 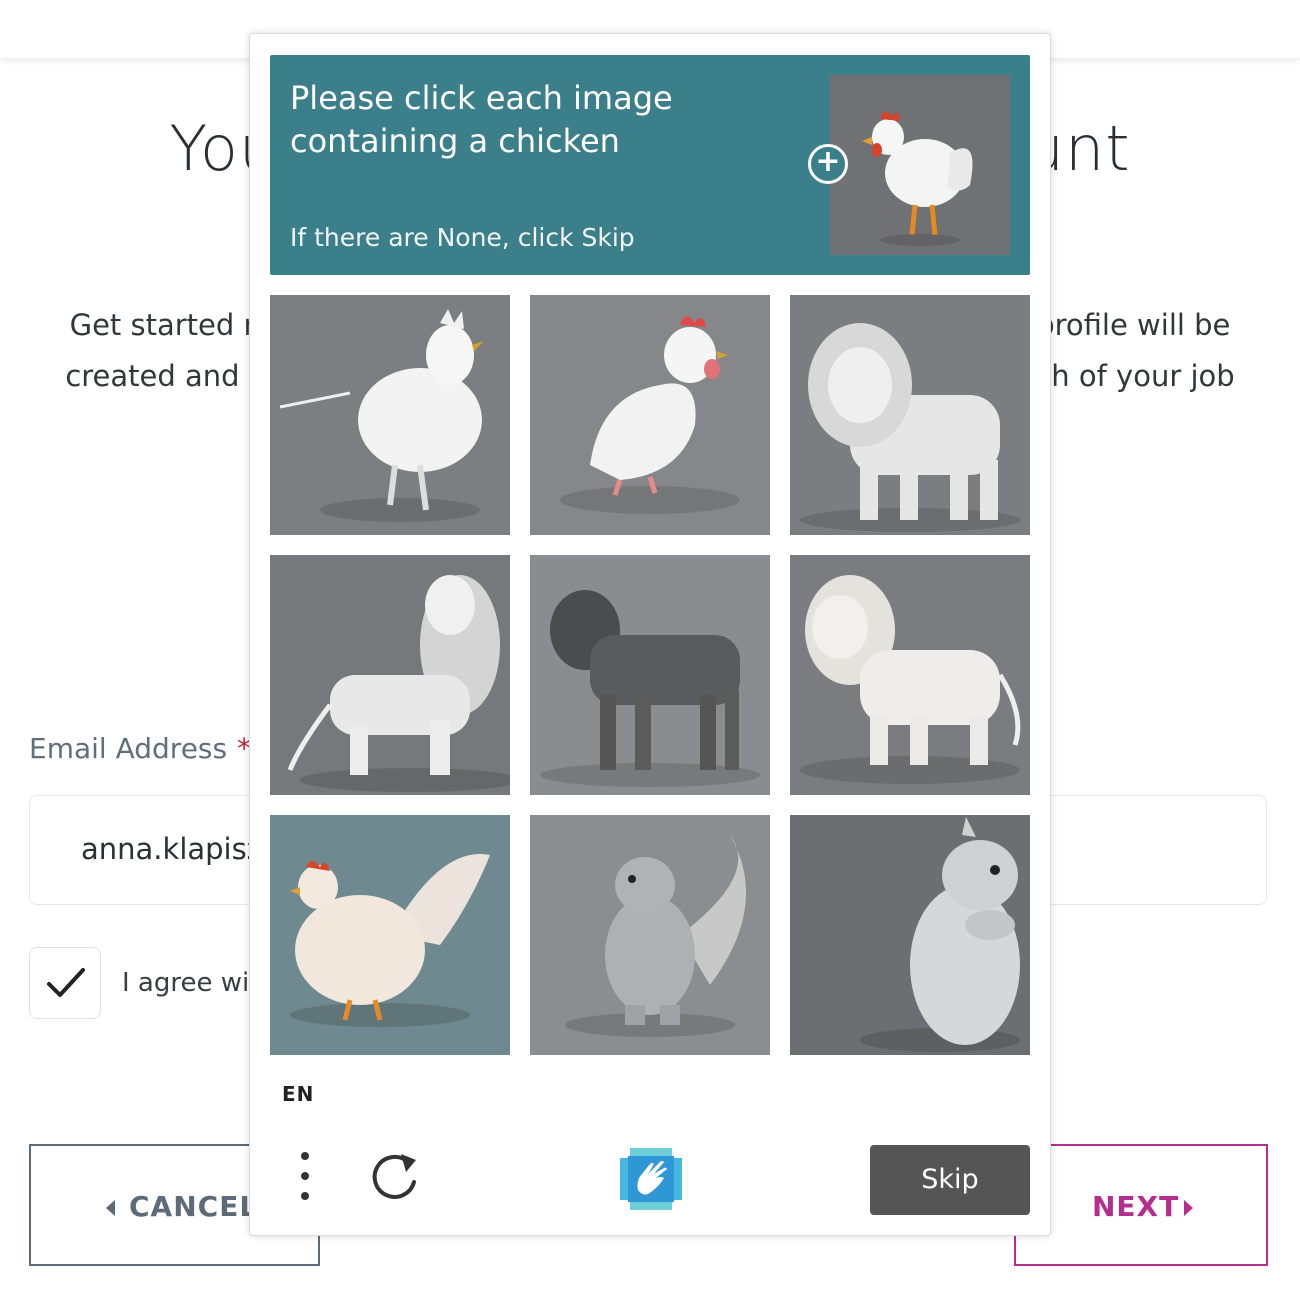 I want to click on more-menu-icon, so click(x=305, y=1178).